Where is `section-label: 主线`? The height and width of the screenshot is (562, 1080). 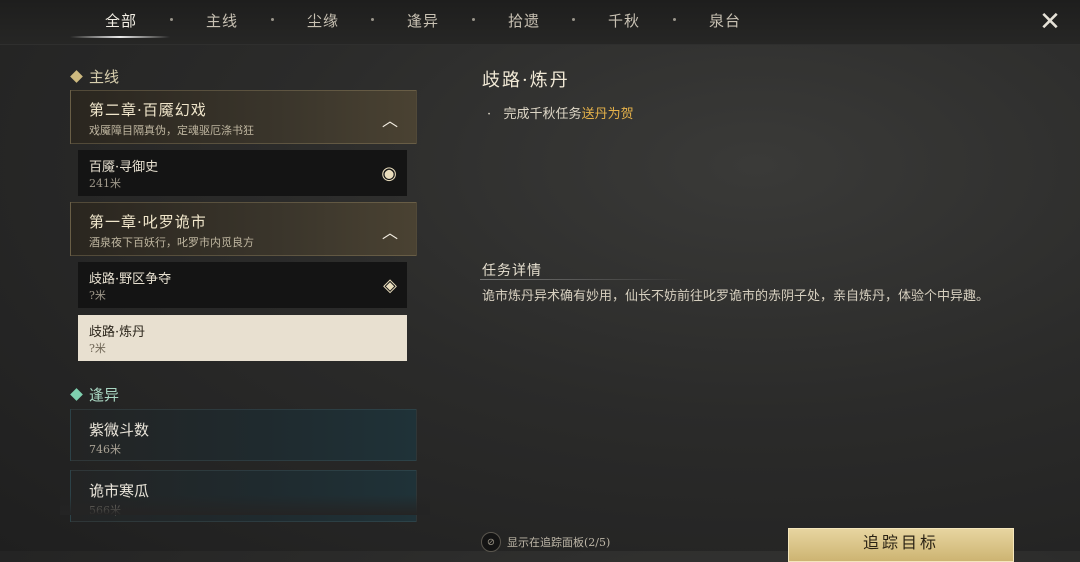
section-label: 主线 is located at coordinates (104, 77).